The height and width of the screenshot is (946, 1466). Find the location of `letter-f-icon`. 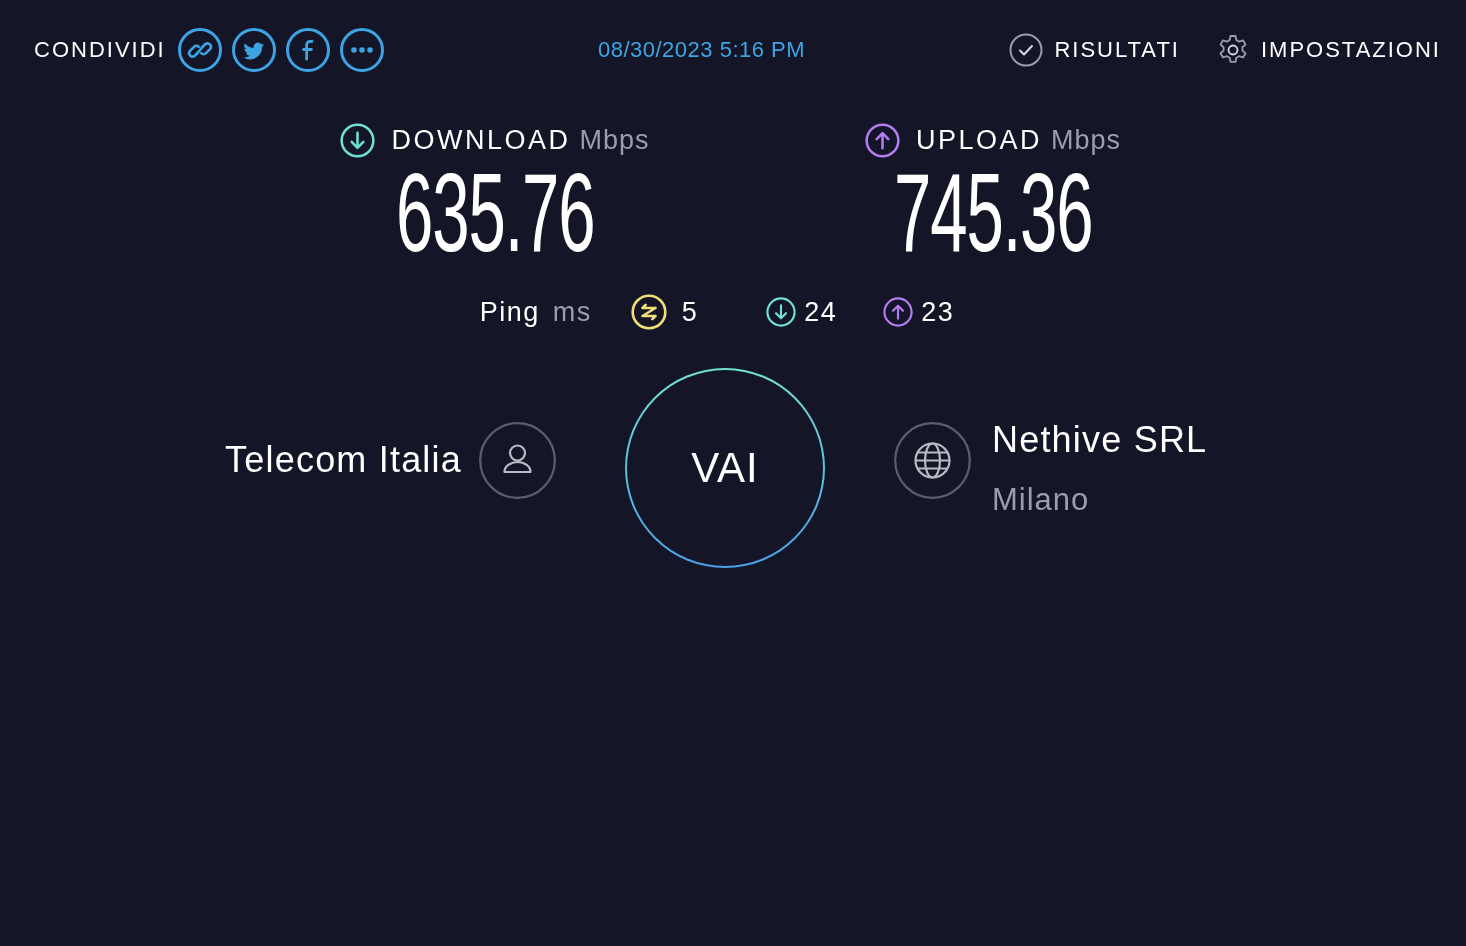

letter-f-icon is located at coordinates (307, 50).